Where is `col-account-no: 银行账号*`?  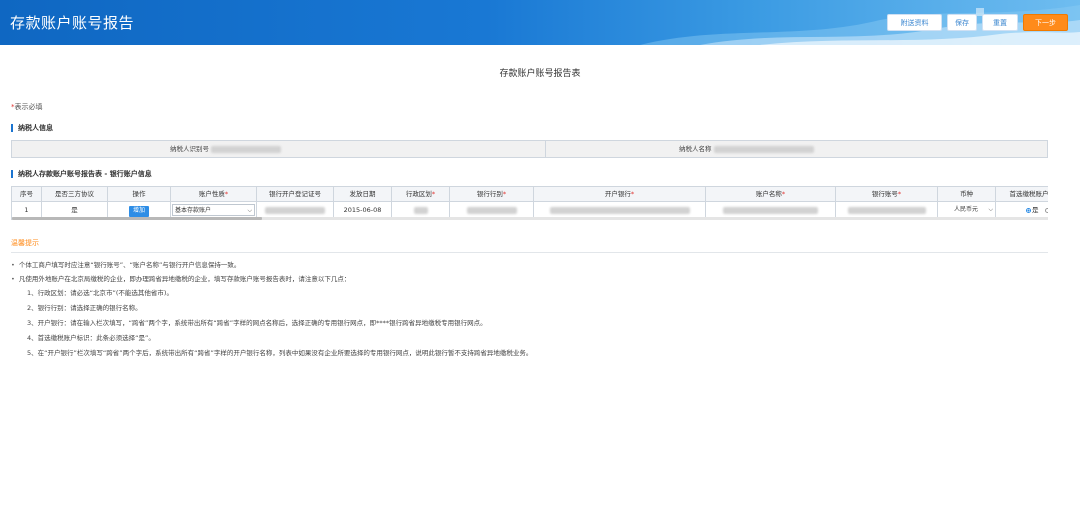
col-account-no: 银行账号* is located at coordinates (887, 194).